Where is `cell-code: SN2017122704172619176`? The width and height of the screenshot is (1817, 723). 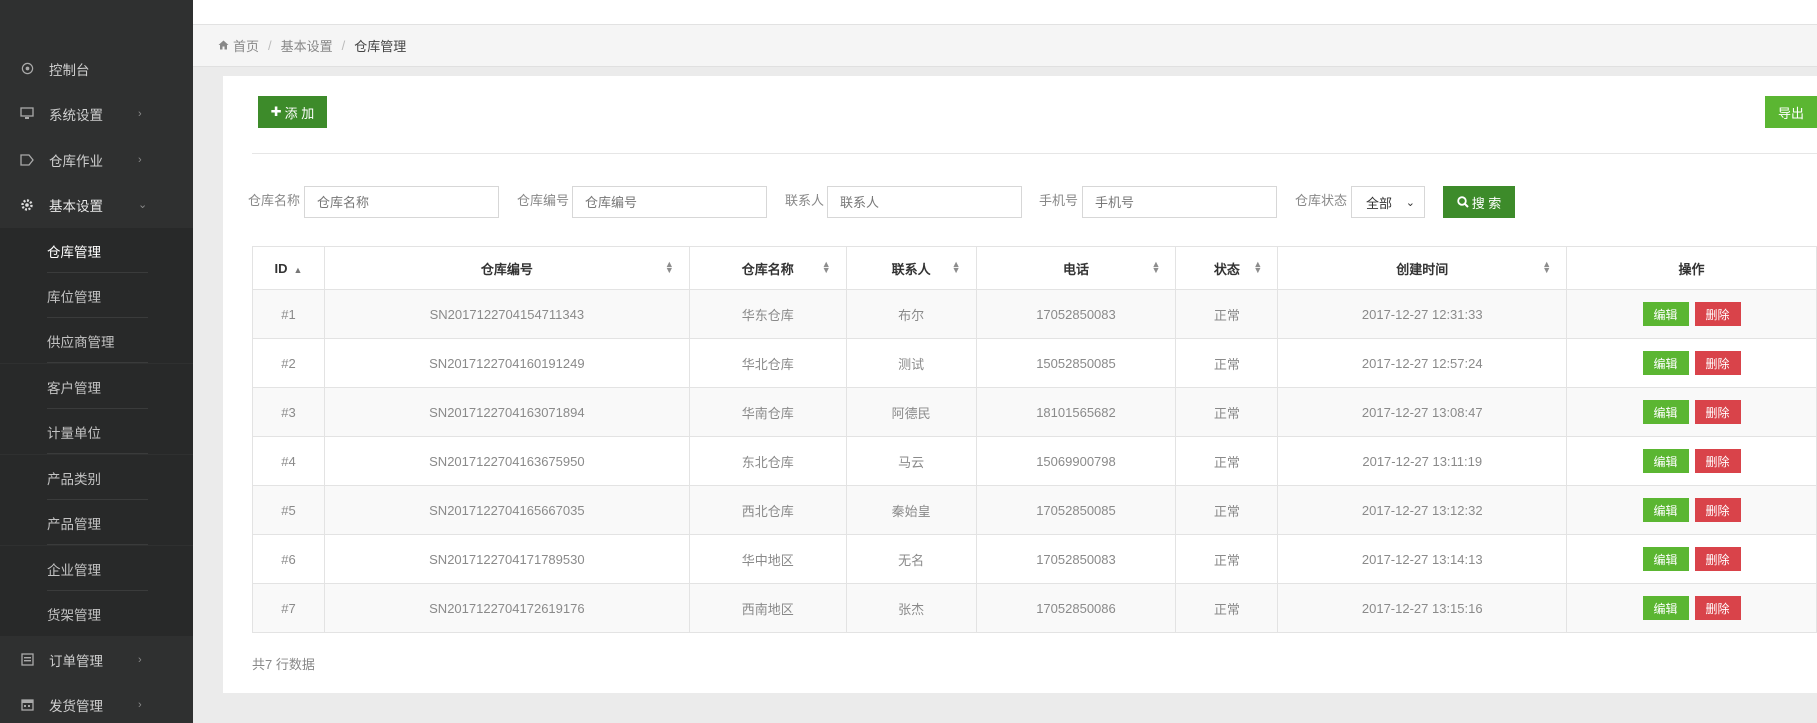 cell-code: SN2017122704172619176 is located at coordinates (506, 608).